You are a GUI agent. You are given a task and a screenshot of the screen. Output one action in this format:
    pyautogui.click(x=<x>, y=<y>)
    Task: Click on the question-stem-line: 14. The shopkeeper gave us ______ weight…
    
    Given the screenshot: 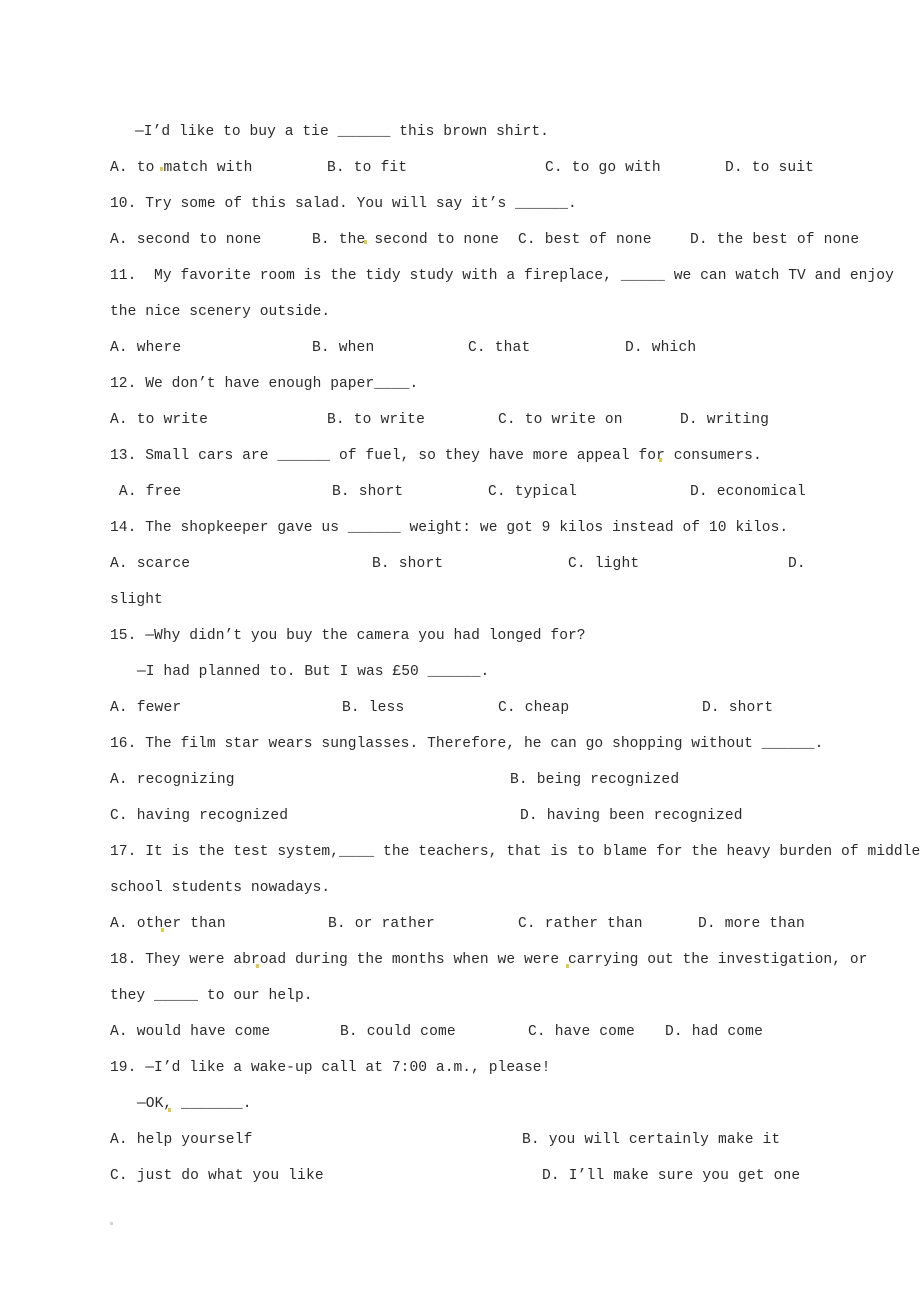 What is the action you would take?
    pyautogui.click(x=449, y=528)
    